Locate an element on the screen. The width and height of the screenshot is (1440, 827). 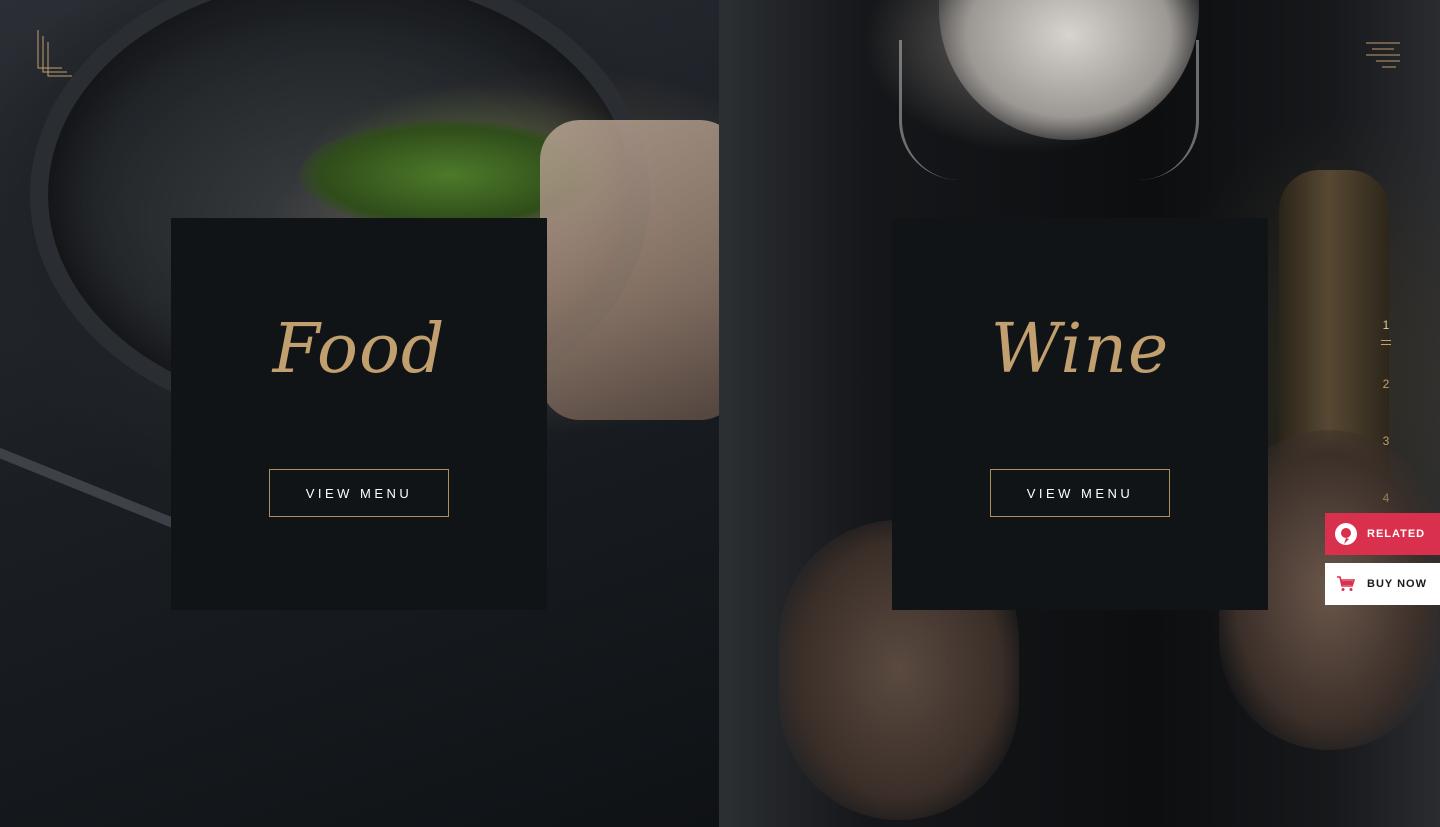
slider-page-2: 2 is located at coordinates (1386, 384).